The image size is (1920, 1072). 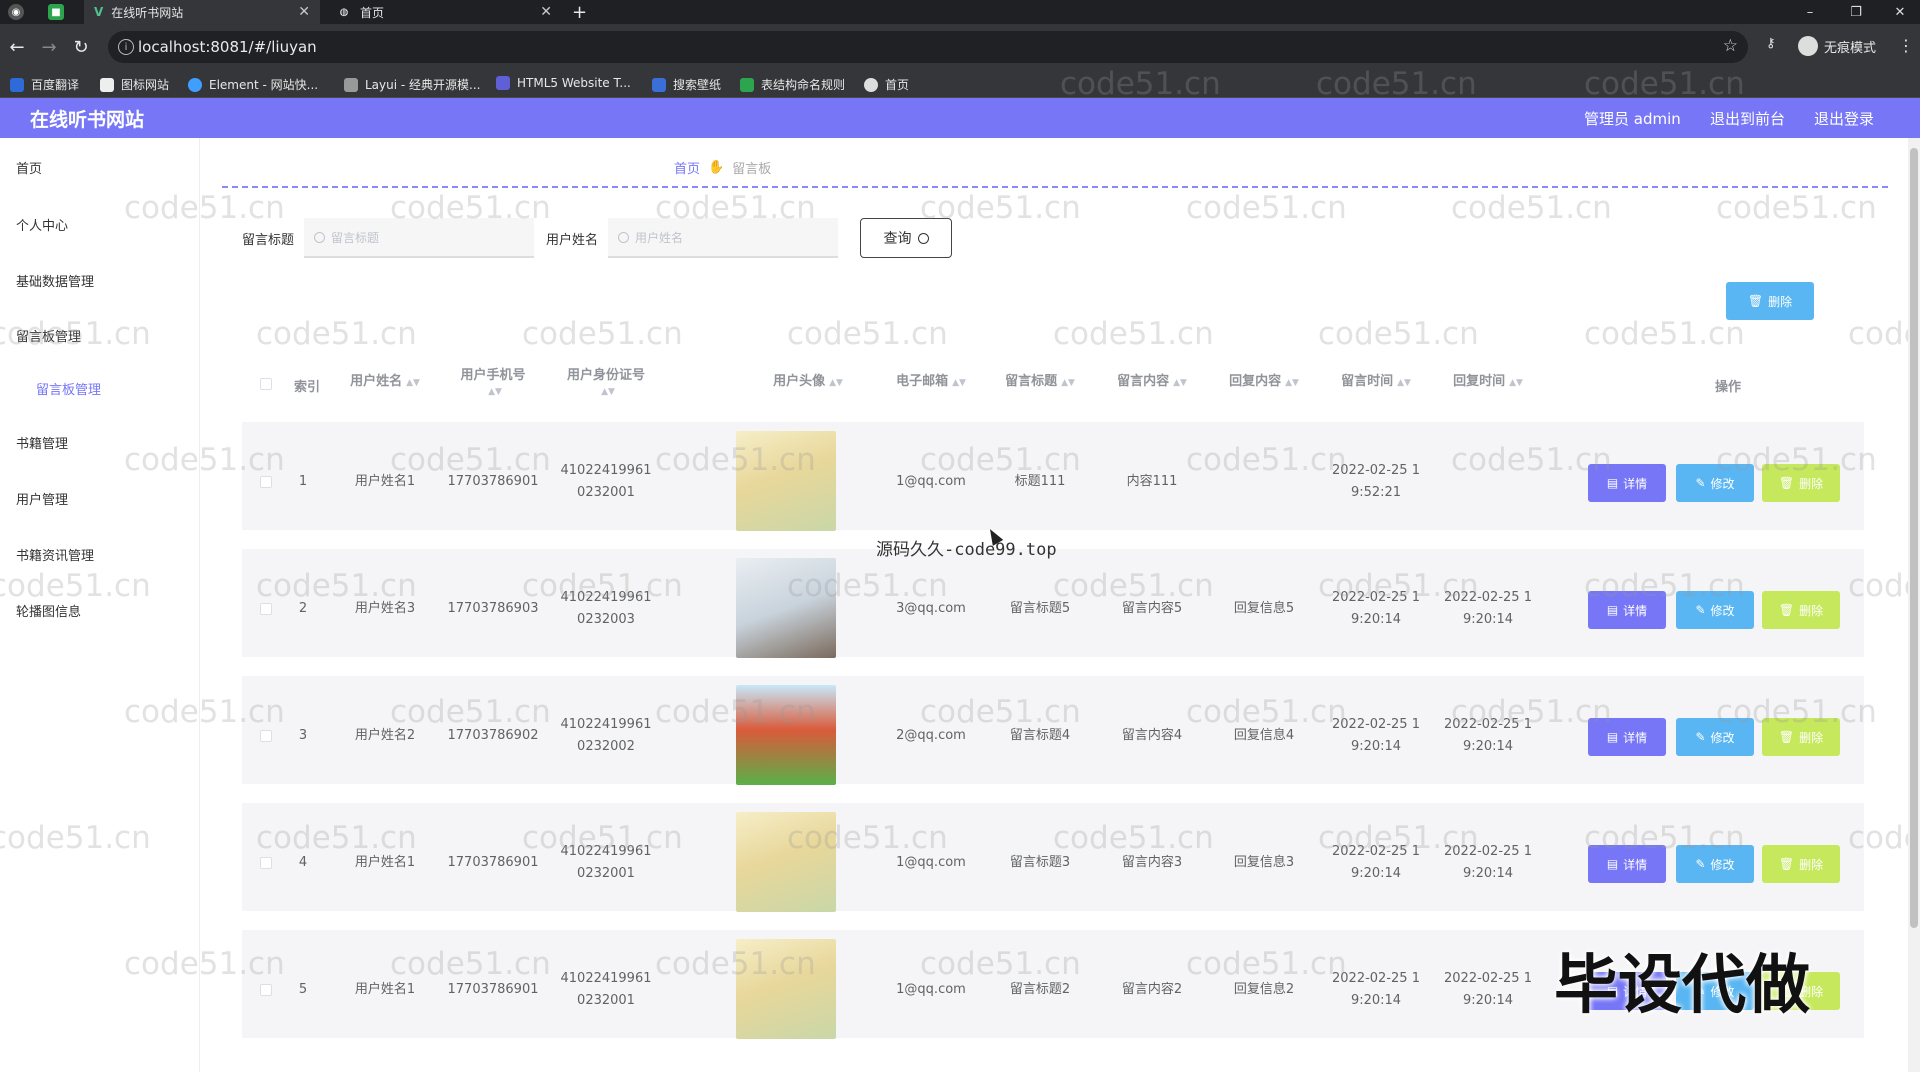 What do you see at coordinates (42, 224) in the screenshot?
I see `sidebar-item-profile: 个人中心` at bounding box center [42, 224].